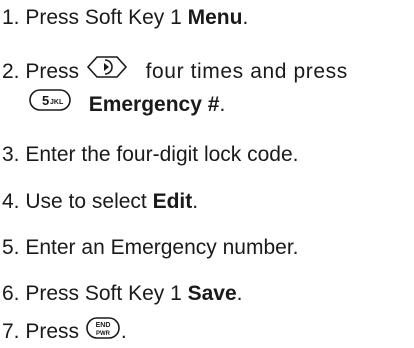 The image size is (414, 348). What do you see at coordinates (86, 201) in the screenshot?
I see `step-text: Use to select` at bounding box center [86, 201].